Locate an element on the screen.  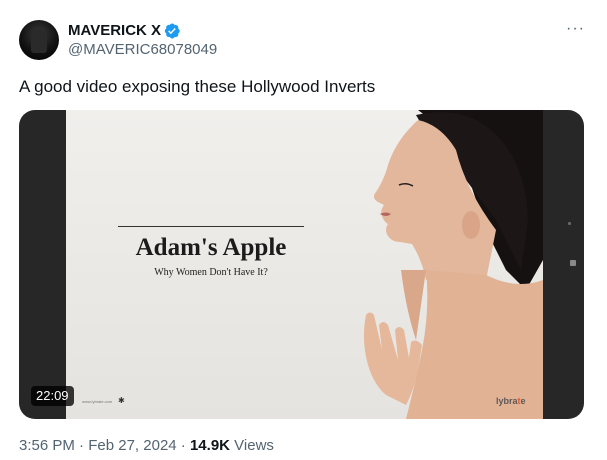
logo-prefix: lybra is located at coordinates (507, 401).